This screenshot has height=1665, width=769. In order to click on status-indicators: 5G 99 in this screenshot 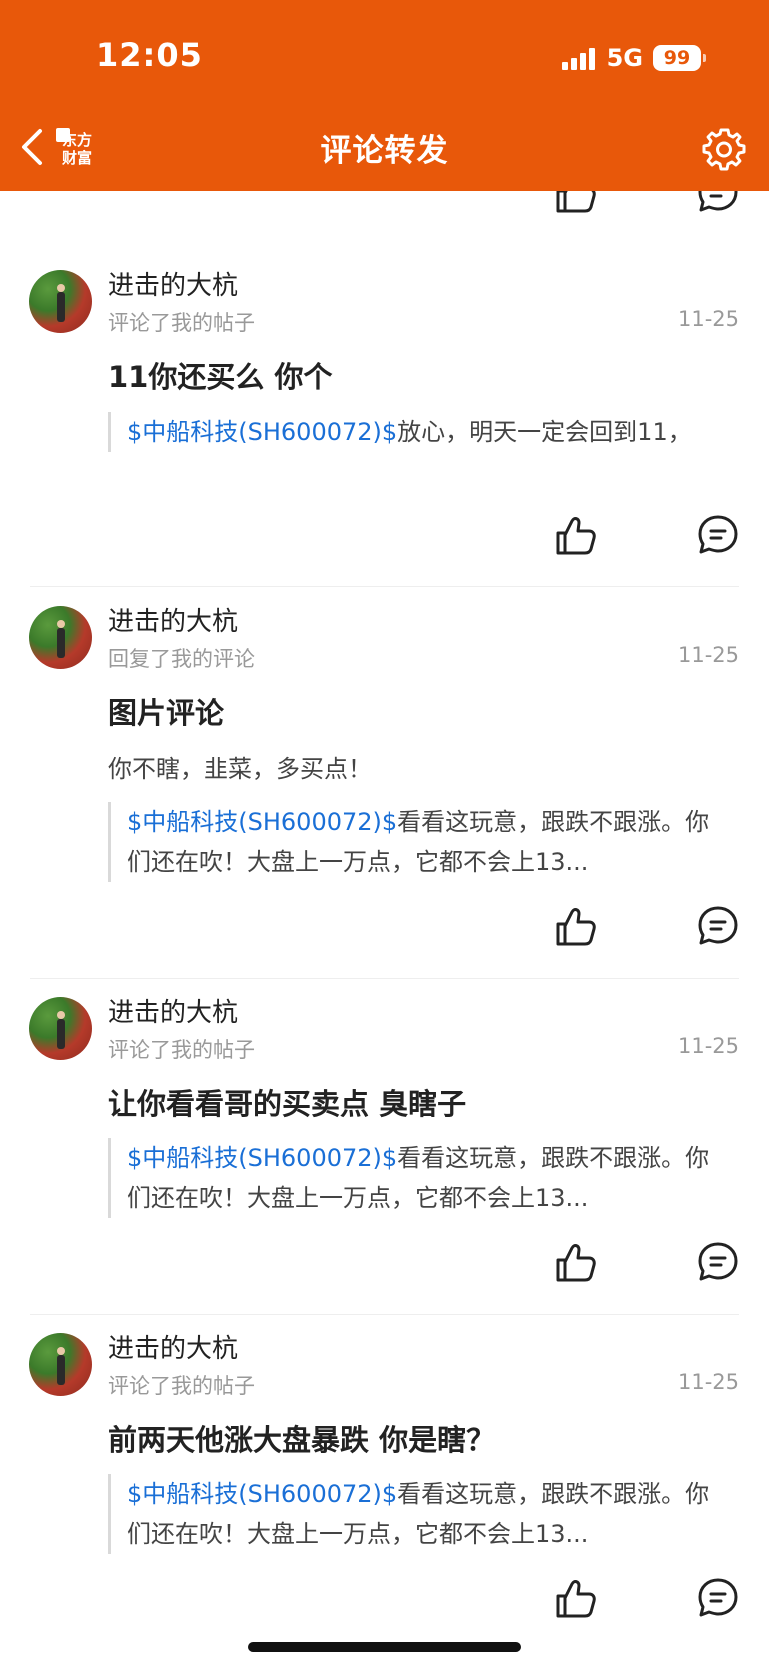, I will do `click(633, 58)`.